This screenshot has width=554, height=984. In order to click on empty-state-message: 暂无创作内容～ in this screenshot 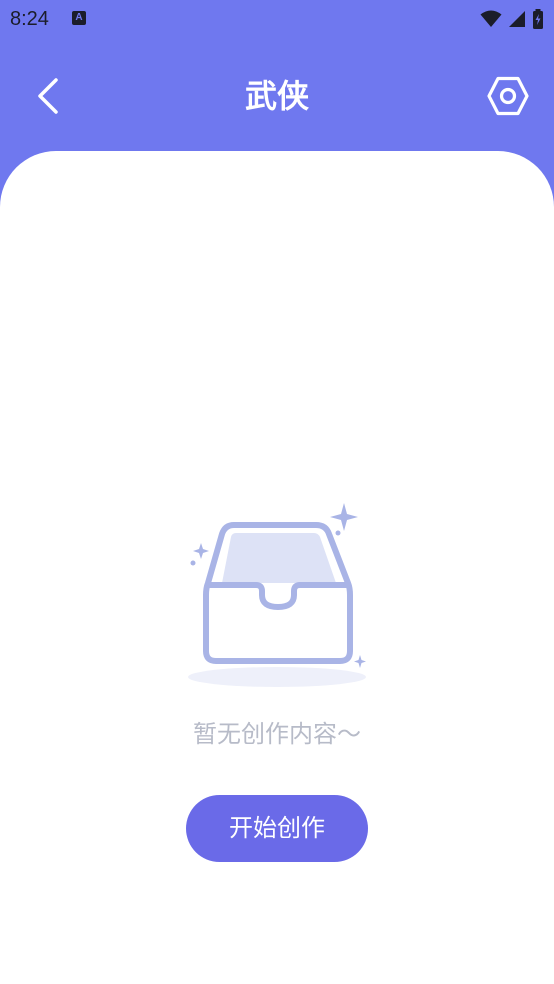, I will do `click(277, 734)`.